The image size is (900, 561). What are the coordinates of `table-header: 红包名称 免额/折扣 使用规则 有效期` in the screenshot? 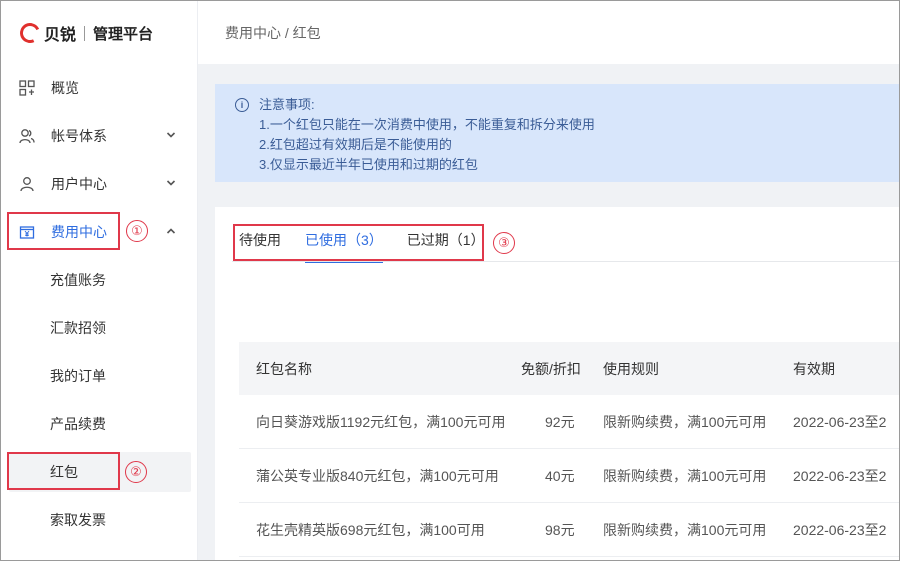 It's located at (569, 368).